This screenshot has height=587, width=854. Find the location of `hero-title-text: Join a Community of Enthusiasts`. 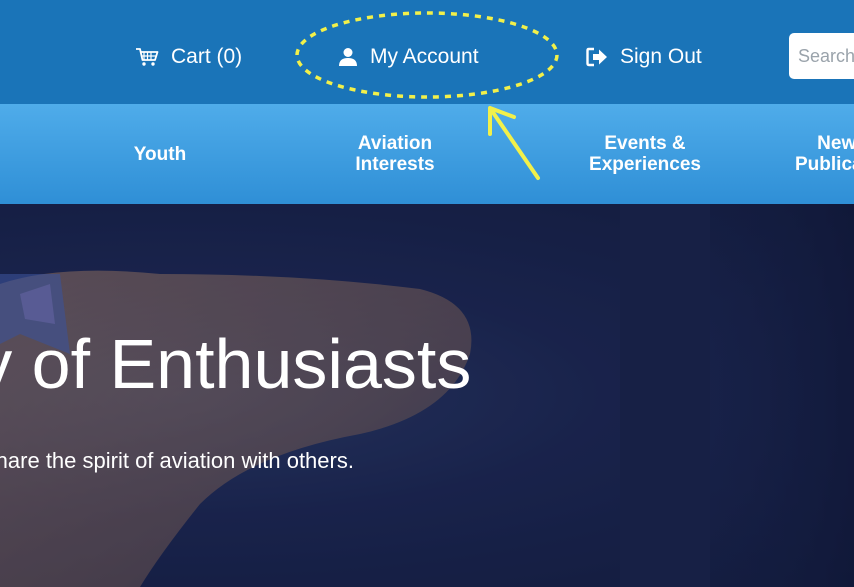

hero-title-text: Join a Community of Enthusiasts is located at coordinates (236, 364).